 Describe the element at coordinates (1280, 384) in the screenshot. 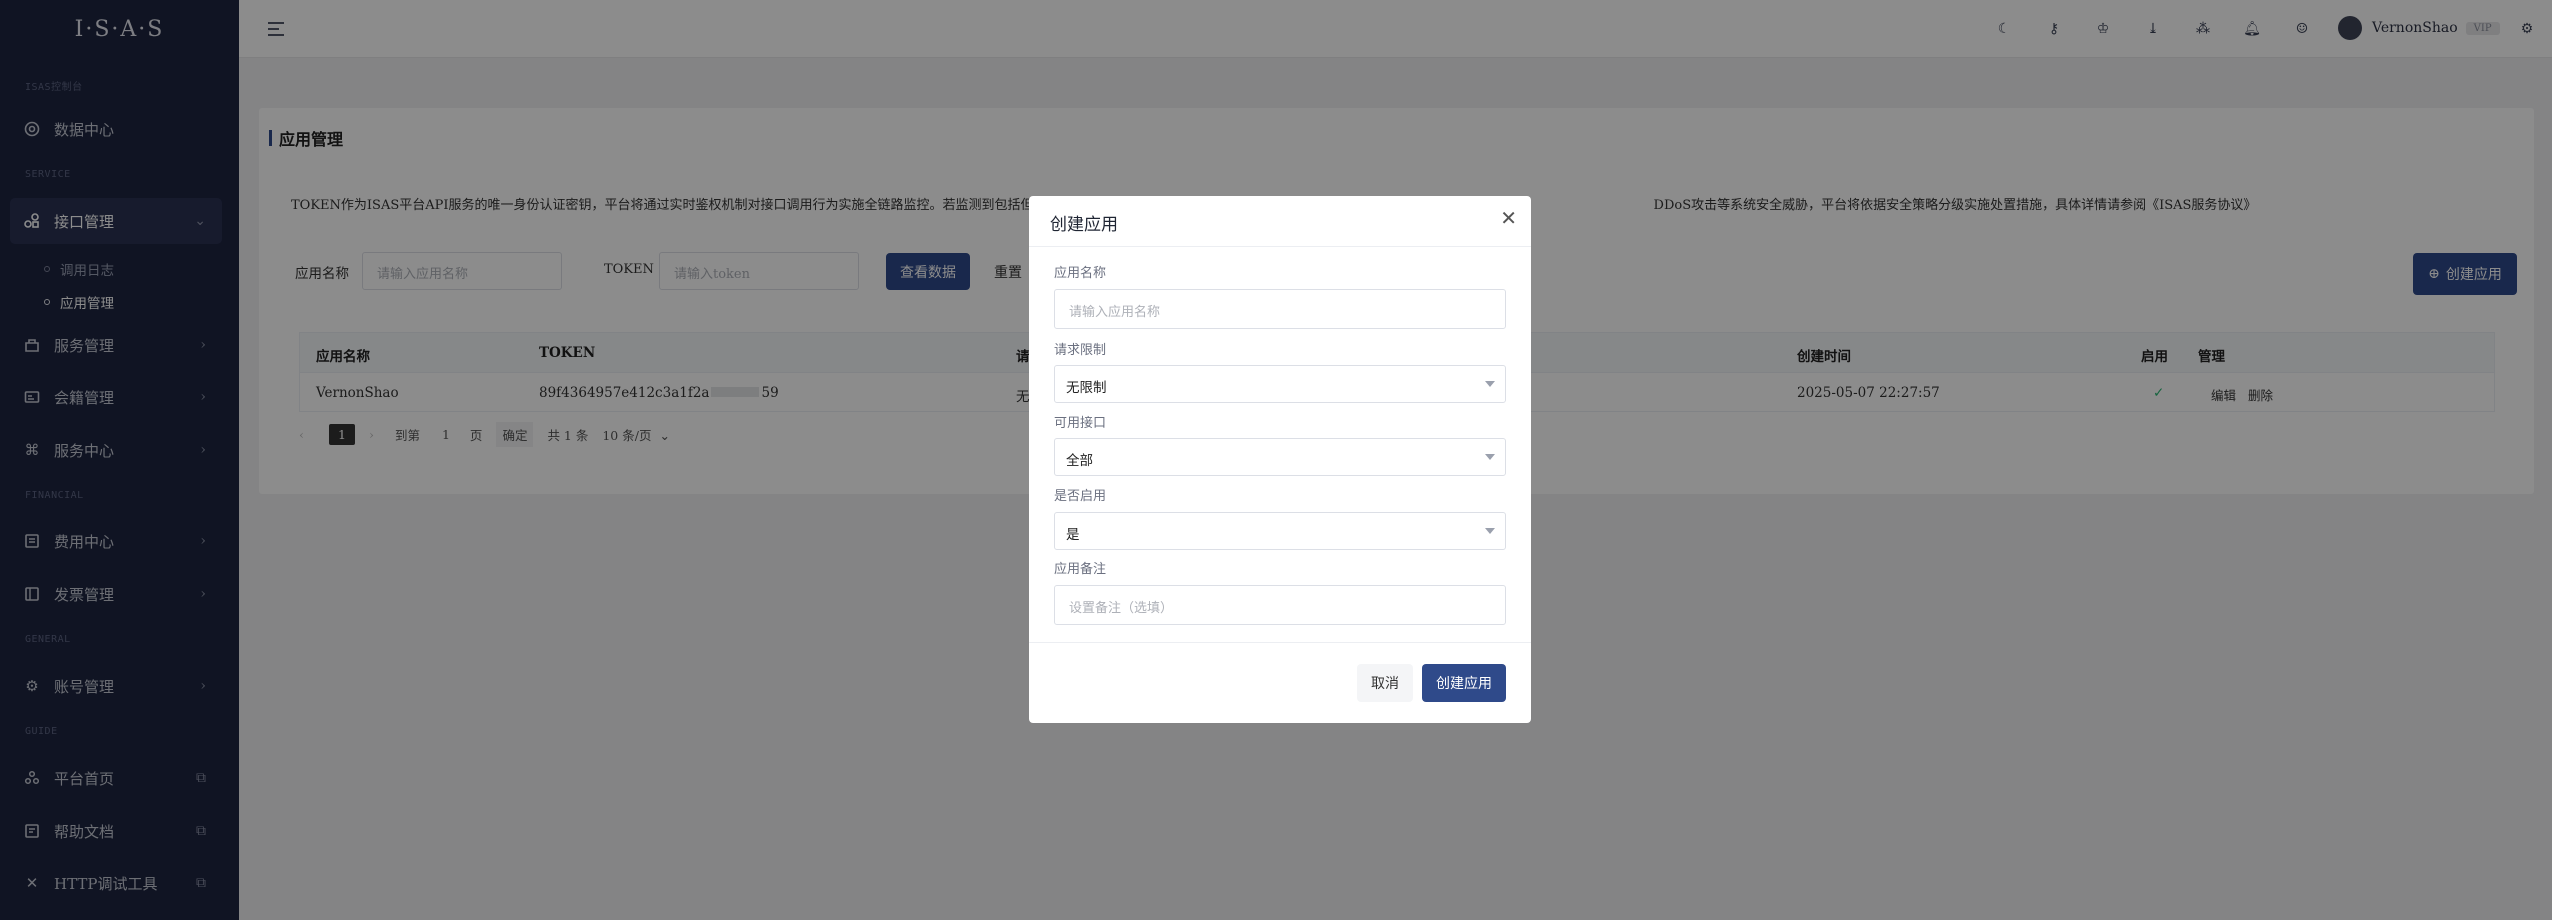

I see `limit-select: 无限制` at that location.